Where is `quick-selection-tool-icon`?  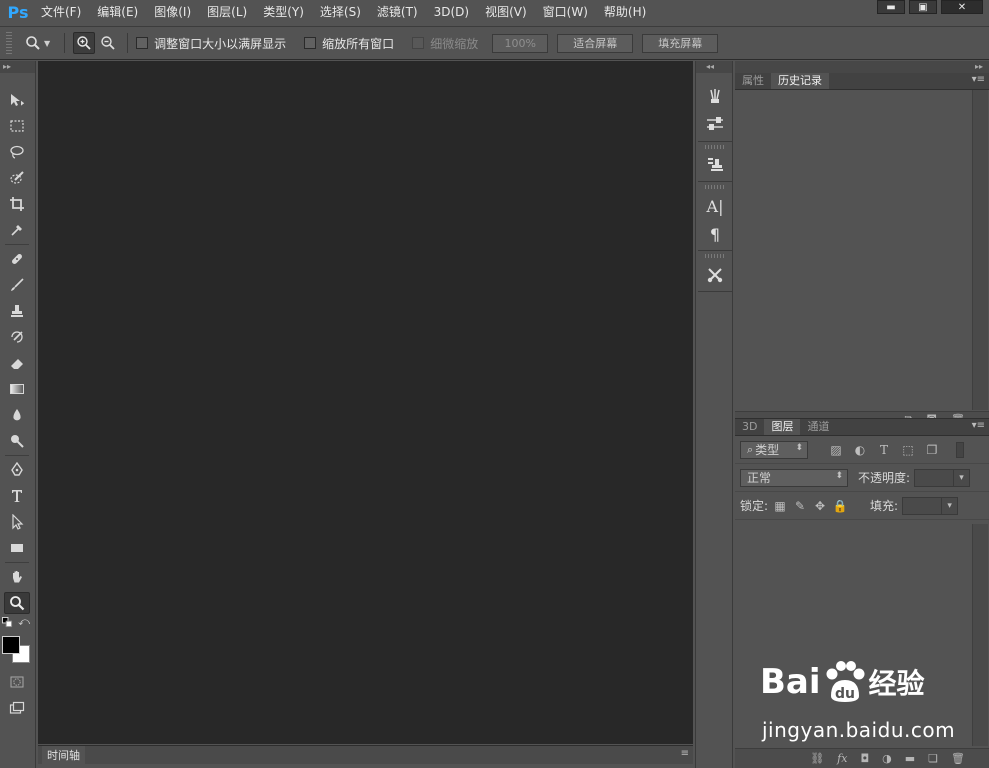
quick-selection-tool-icon is located at coordinates (17, 178).